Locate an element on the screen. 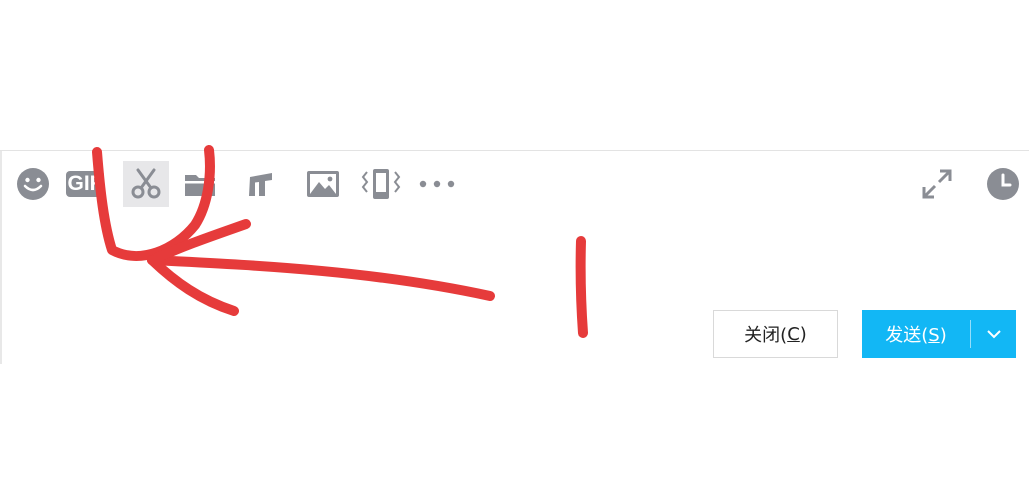  gif-button: GIF is located at coordinates (85, 184).